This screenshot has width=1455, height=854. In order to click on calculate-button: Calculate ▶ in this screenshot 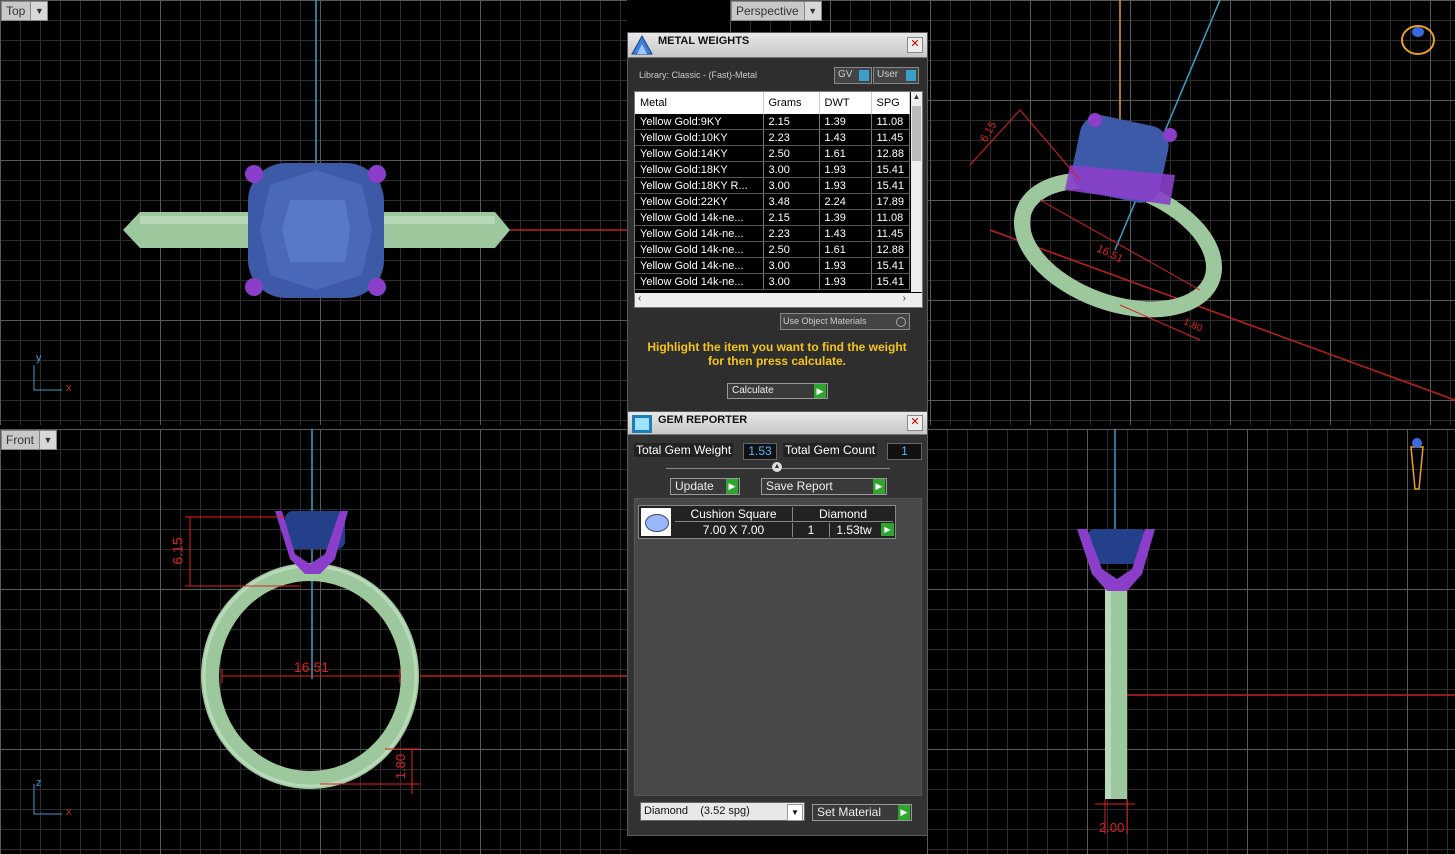, I will do `click(777, 391)`.